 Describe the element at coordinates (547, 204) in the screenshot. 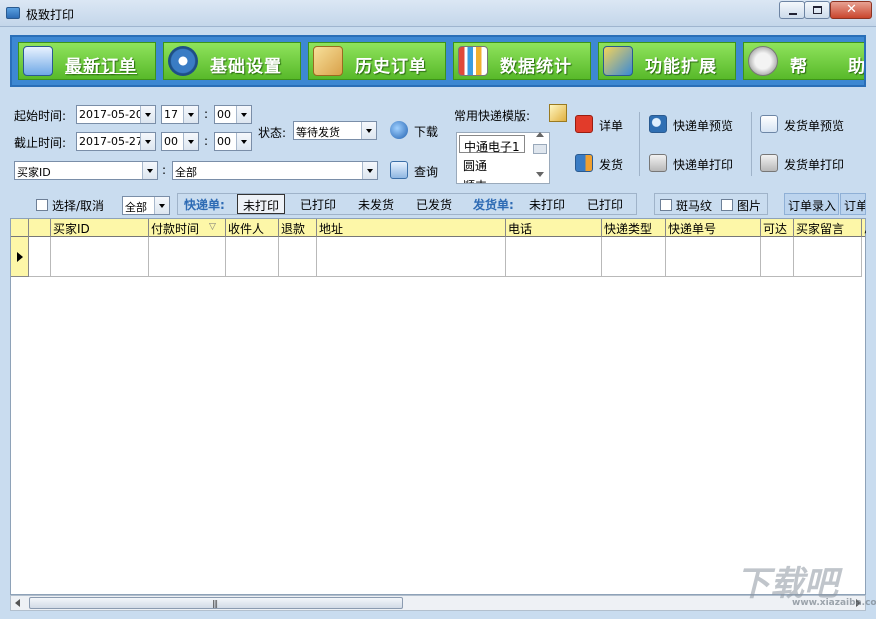

I see `invoice-unprinted-filter: 未打印` at that location.